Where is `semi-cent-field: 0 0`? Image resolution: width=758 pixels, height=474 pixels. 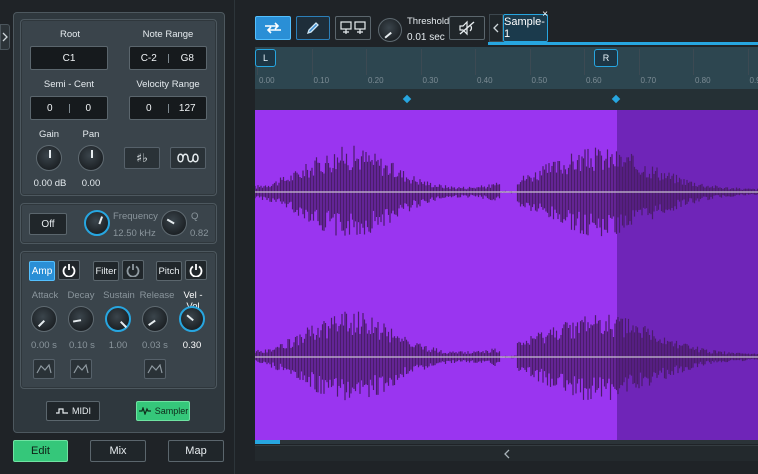
semi-cent-field: 0 0 is located at coordinates (69, 108).